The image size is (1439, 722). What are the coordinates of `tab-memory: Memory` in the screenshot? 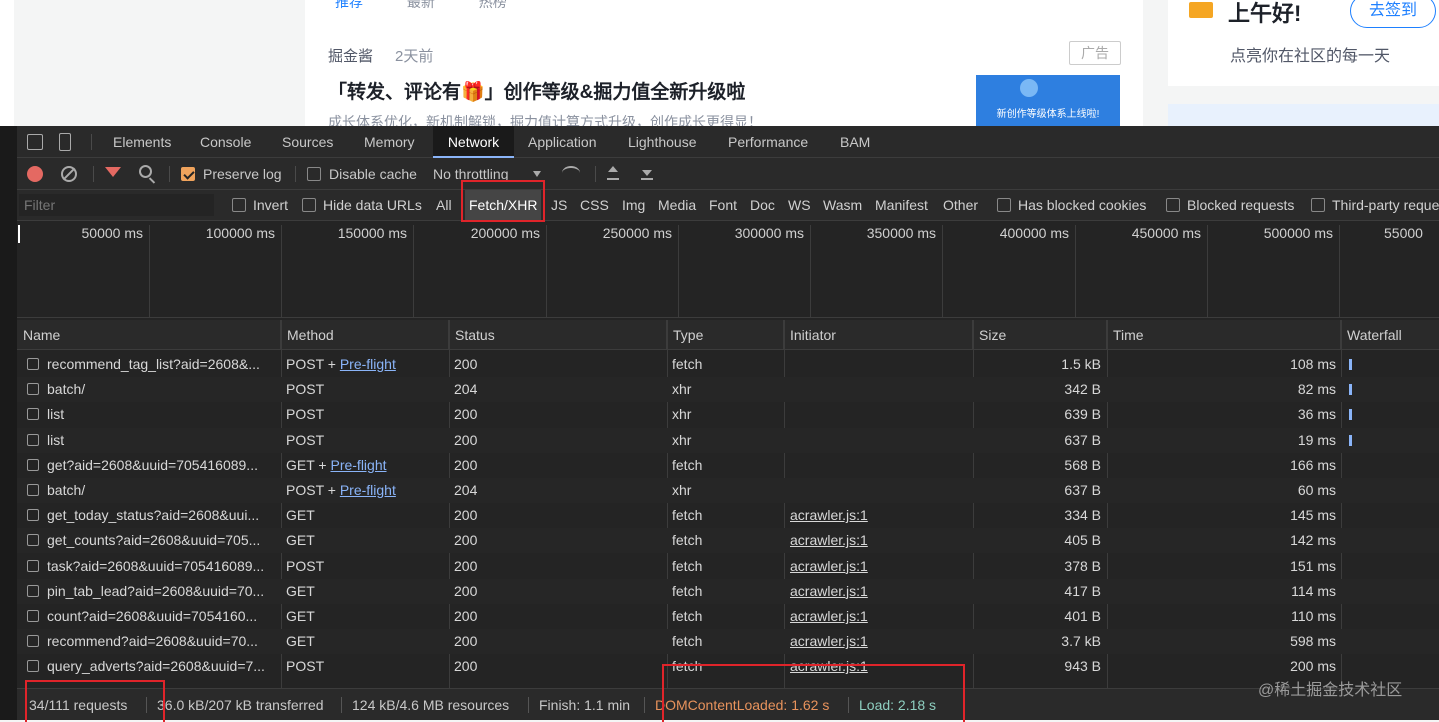 It's located at (389, 142).